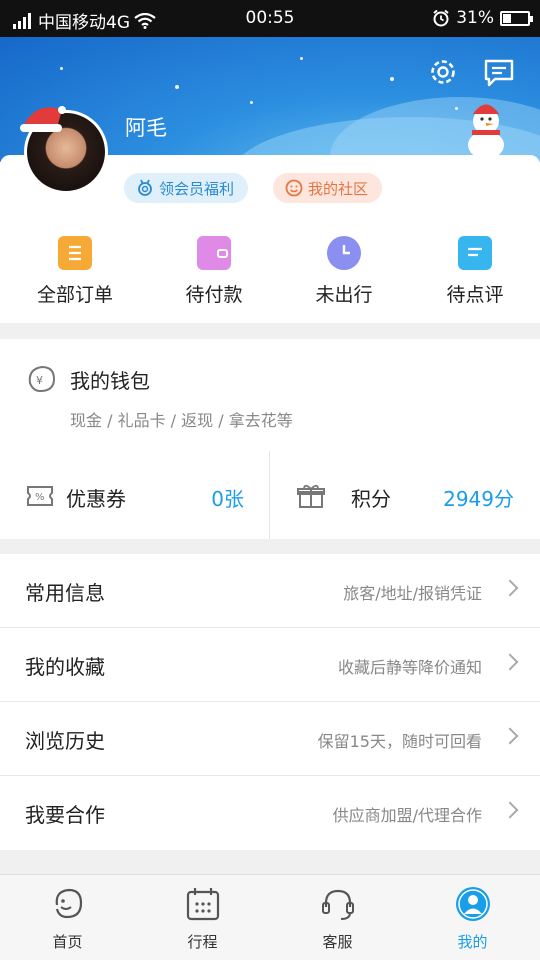 The width and height of the screenshot is (540, 960). I want to click on order-all-label: 全部订单, so click(74, 295).